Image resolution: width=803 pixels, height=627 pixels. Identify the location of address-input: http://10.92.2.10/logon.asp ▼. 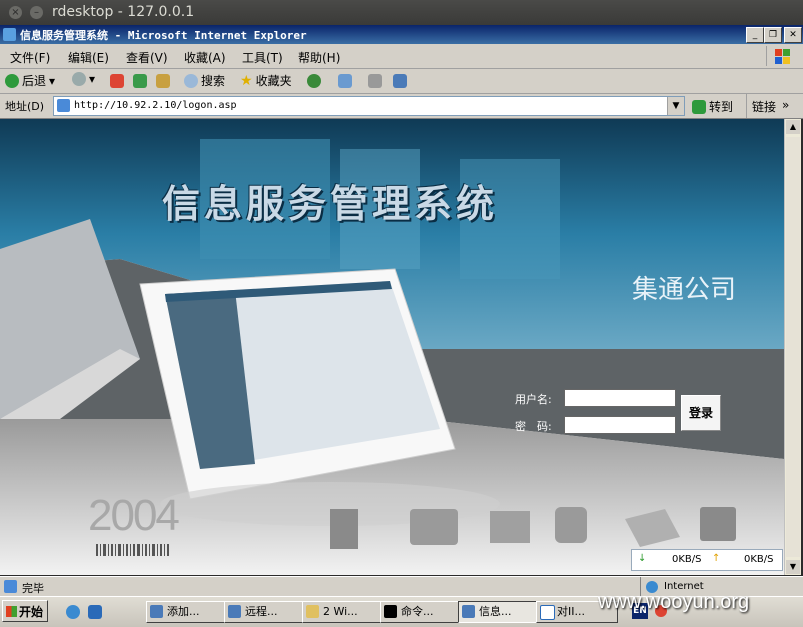
(369, 106).